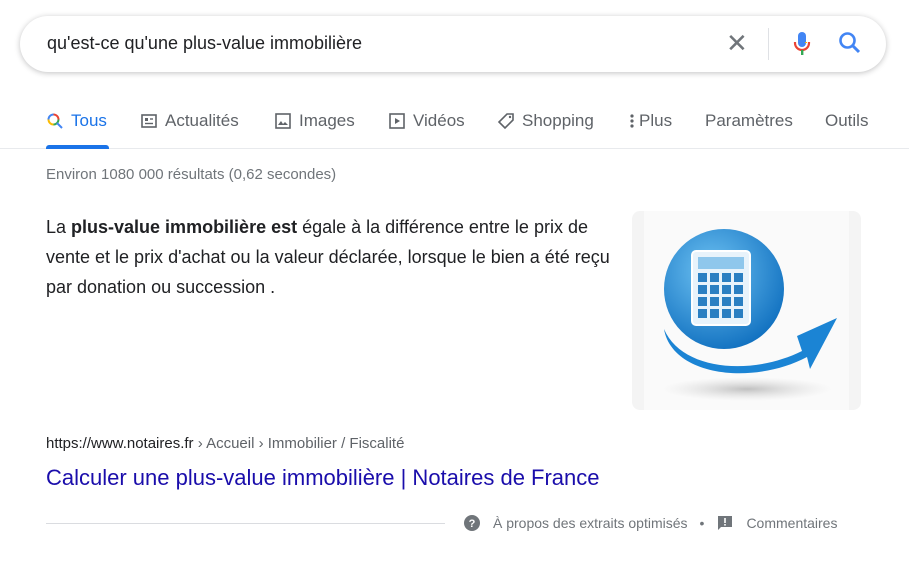 The width and height of the screenshot is (909, 571). I want to click on footer-divider, so click(245, 523).